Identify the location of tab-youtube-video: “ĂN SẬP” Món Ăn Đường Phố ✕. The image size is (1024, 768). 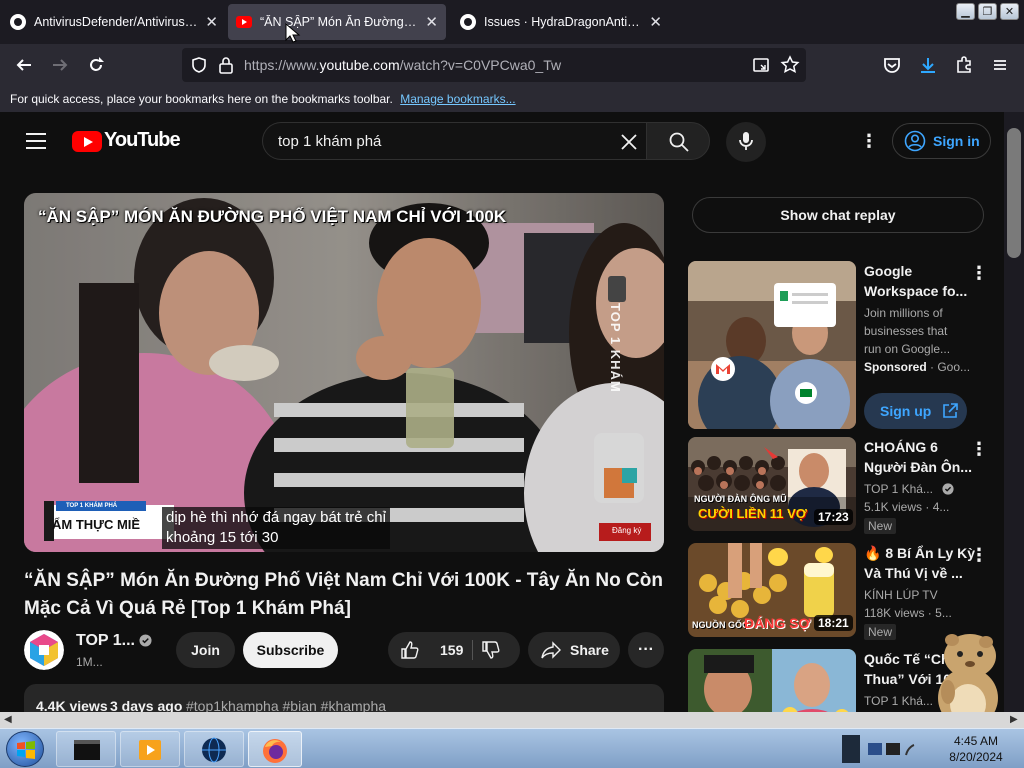
(337, 22).